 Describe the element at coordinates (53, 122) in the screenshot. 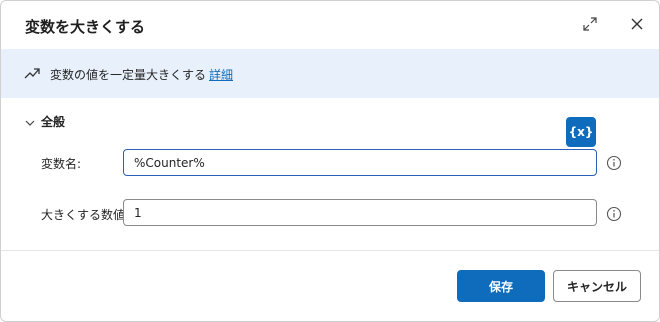

I see `section-label: 全般` at that location.